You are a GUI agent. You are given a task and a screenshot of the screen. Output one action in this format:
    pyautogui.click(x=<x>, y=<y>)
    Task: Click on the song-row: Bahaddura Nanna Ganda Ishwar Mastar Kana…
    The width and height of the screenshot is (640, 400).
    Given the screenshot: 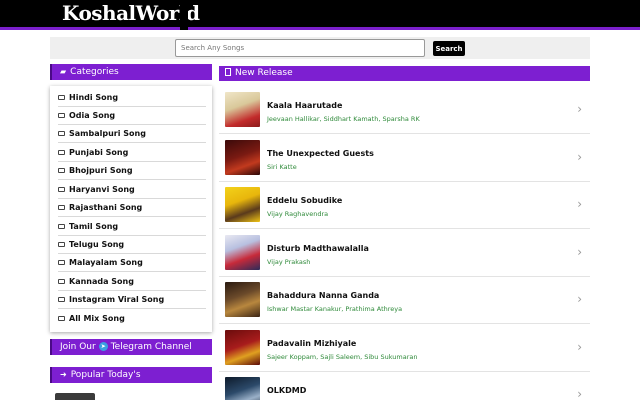 What is the action you would take?
    pyautogui.click(x=404, y=300)
    